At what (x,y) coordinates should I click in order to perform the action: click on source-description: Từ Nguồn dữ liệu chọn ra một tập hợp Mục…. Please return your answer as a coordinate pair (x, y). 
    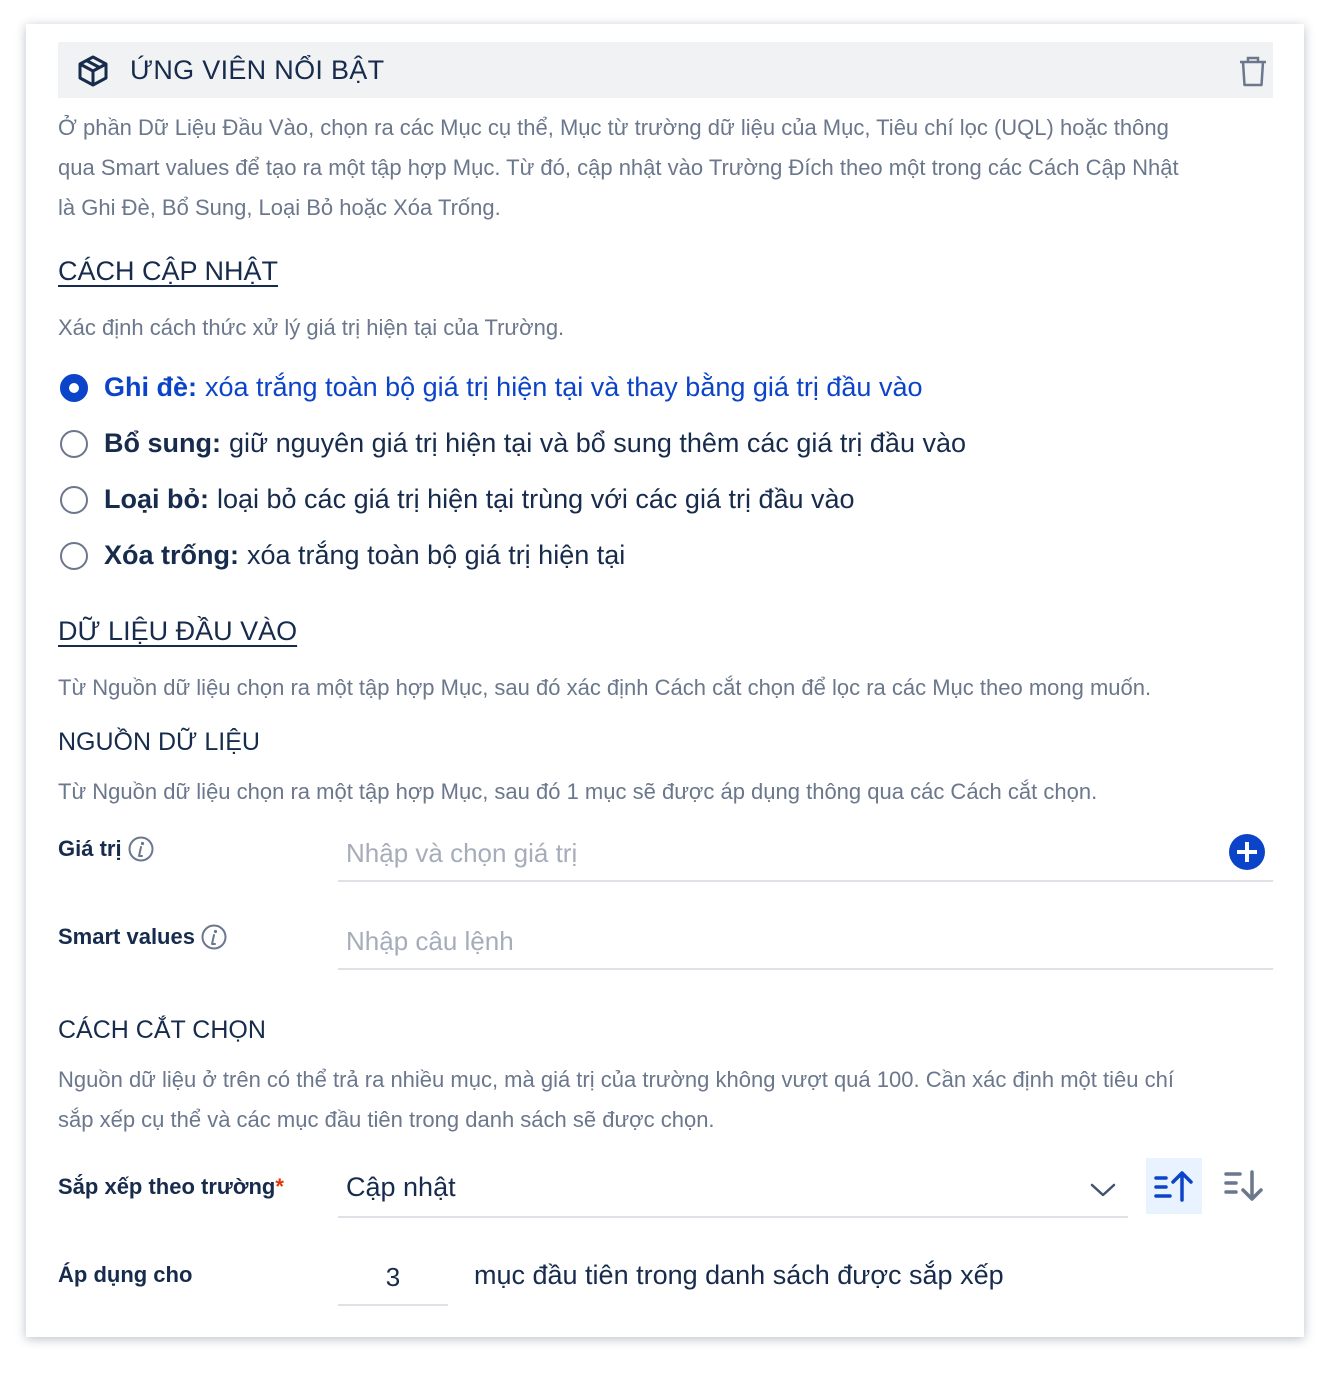
    Looking at the image, I should click on (578, 791).